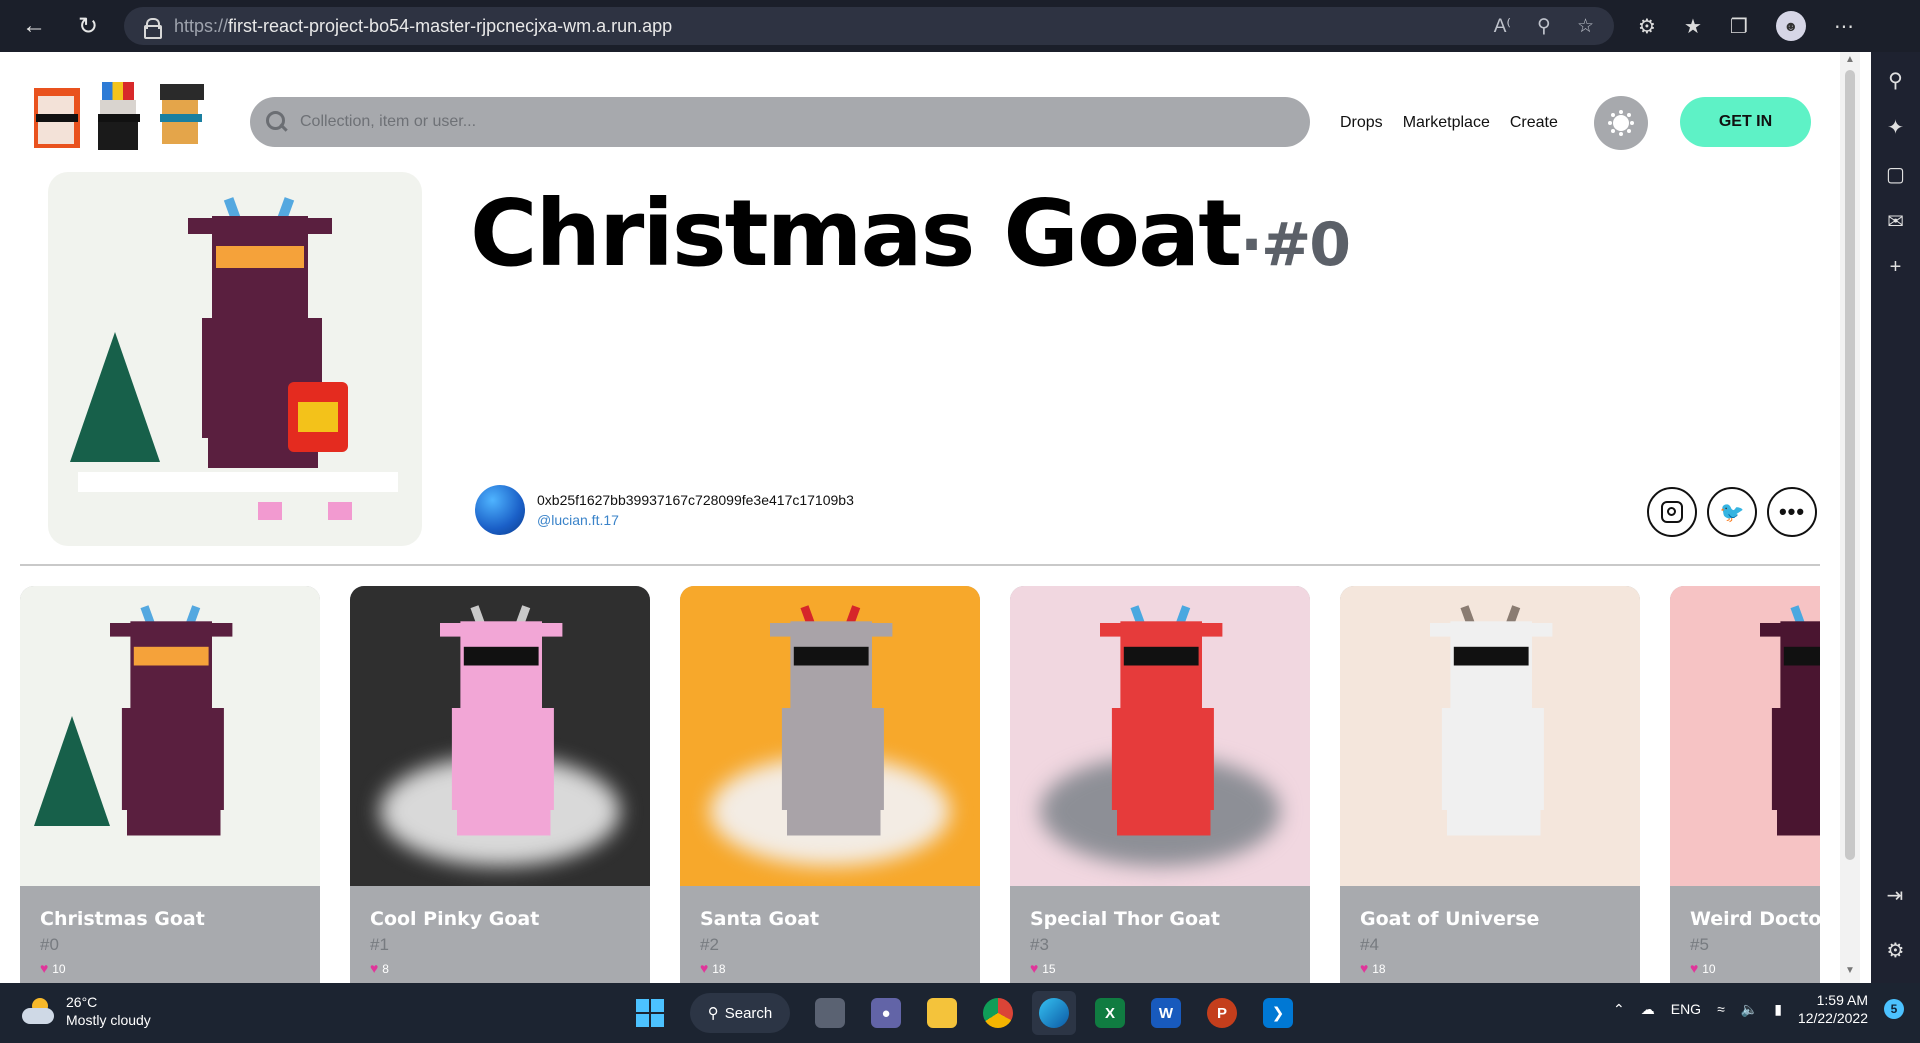 Image resolution: width=1920 pixels, height=1043 pixels. I want to click on likes-count: 18, so click(719, 969).